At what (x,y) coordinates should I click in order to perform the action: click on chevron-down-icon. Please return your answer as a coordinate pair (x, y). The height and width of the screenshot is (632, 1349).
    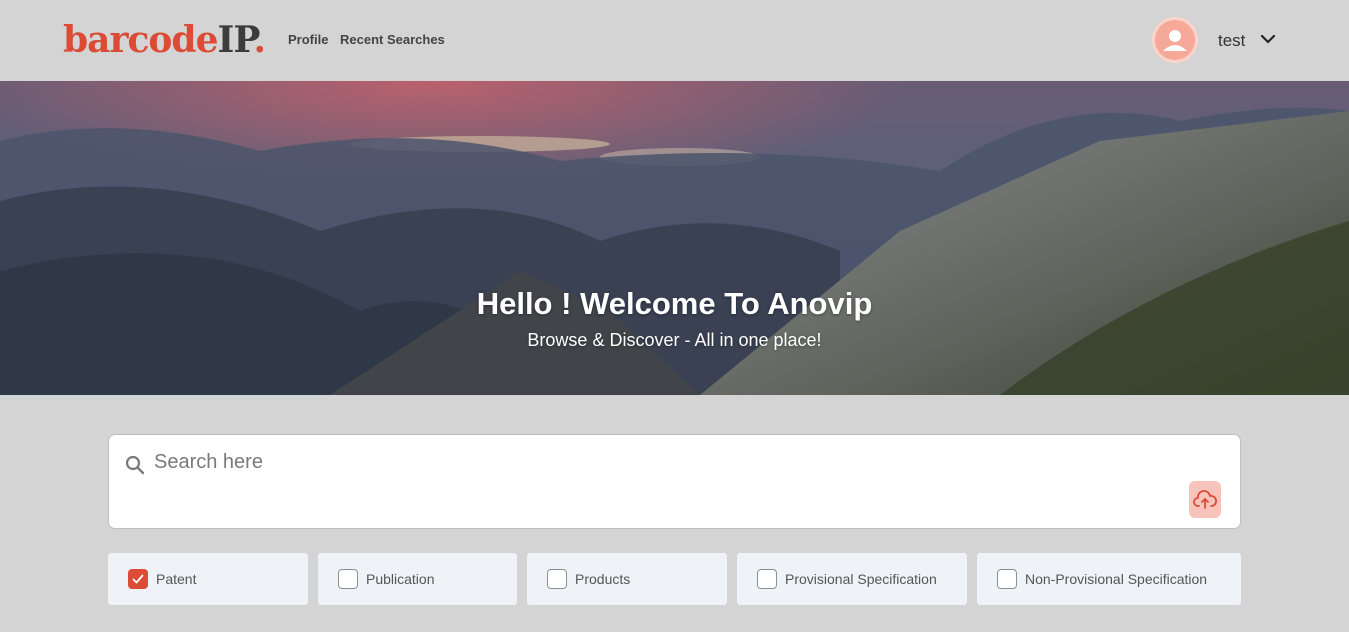
    Looking at the image, I should click on (1268, 40).